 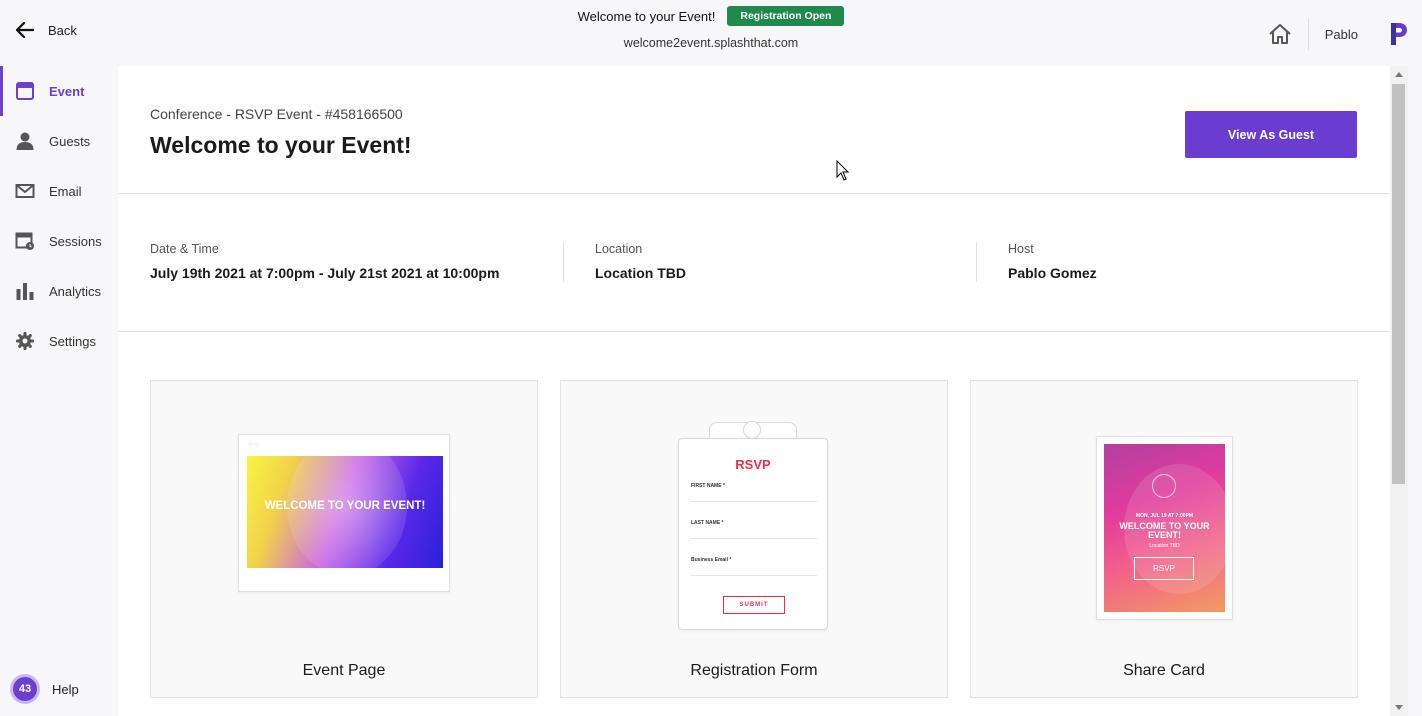 I want to click on sidebar-item-label: Sessions, so click(x=75, y=241).